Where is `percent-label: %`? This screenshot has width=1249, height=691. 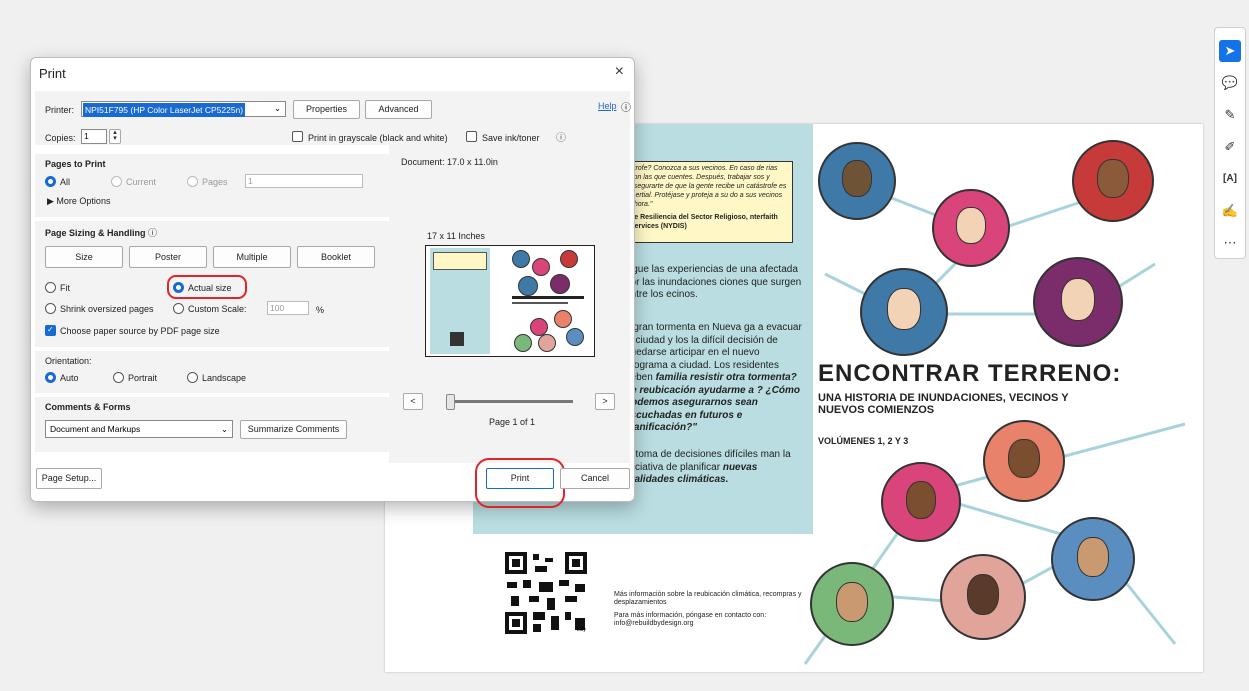 percent-label: % is located at coordinates (320, 310).